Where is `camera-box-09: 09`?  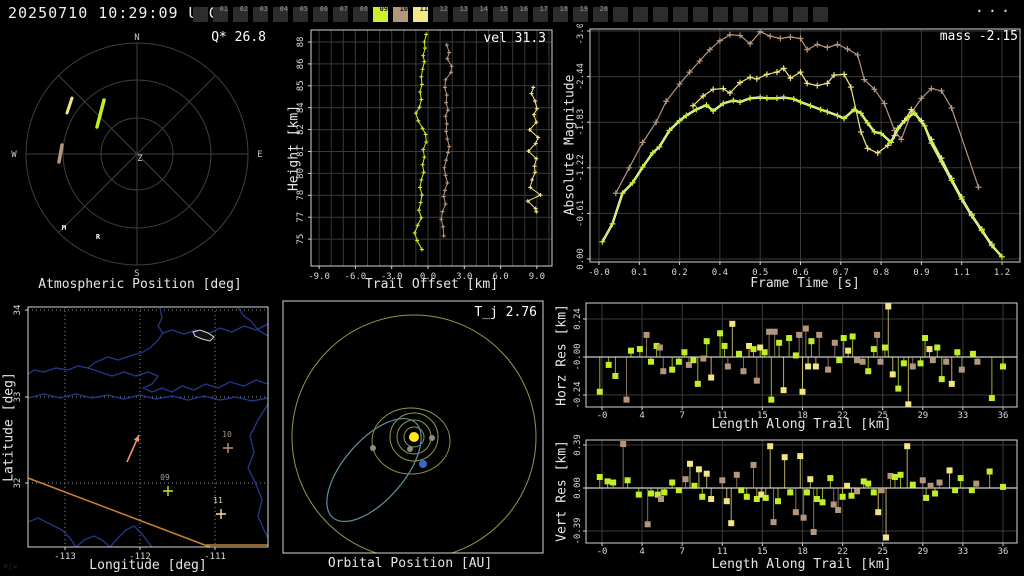 camera-box-09: 09 is located at coordinates (380, 13).